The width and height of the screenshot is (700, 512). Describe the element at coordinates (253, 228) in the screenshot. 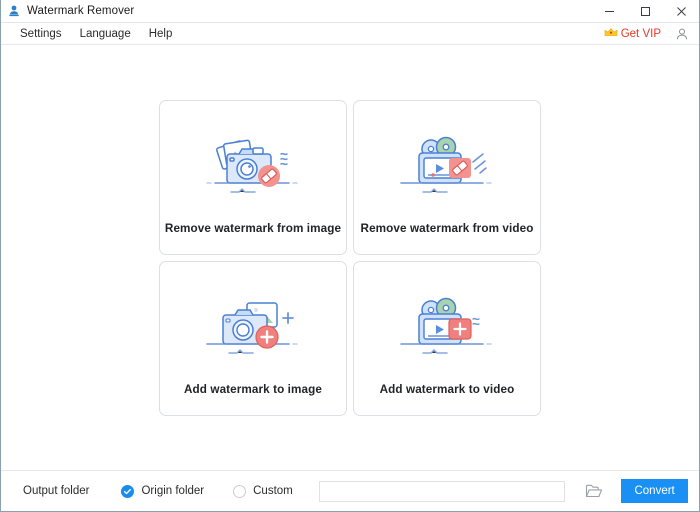

I see `card-title: Remove watermark from image` at that location.